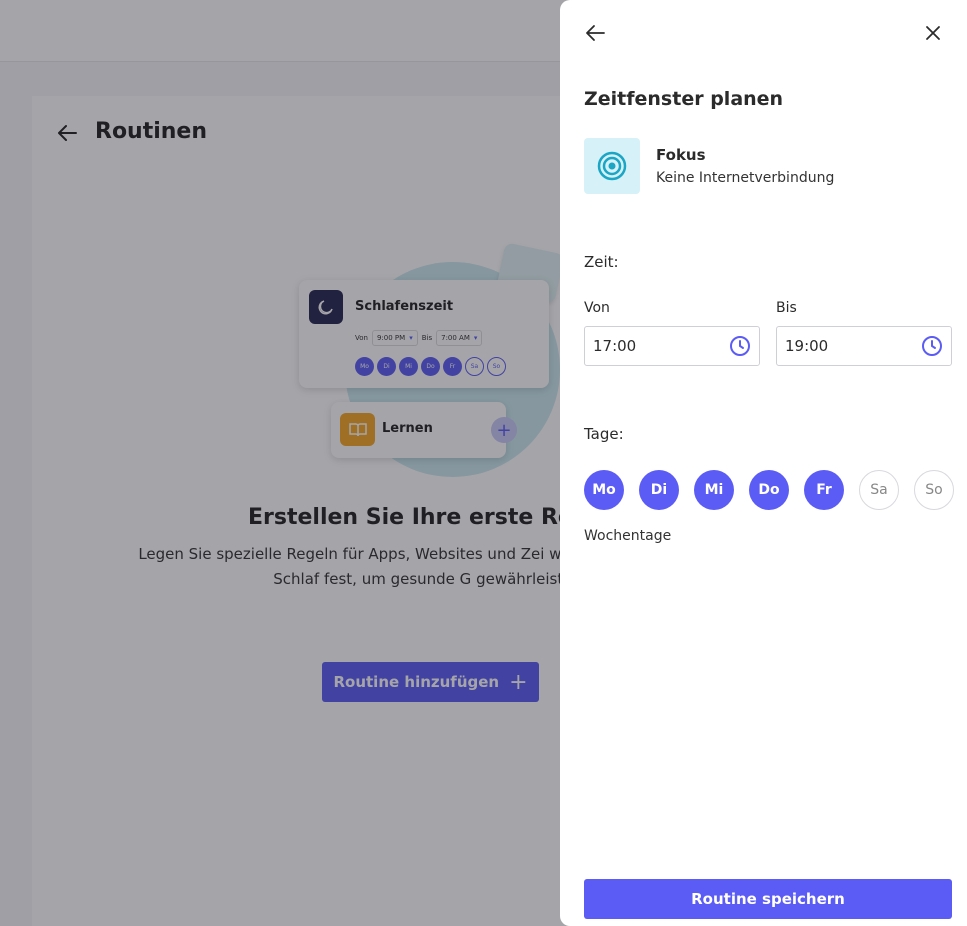 This screenshot has width=967, height=926. What do you see at coordinates (934, 490) in the screenshot?
I see `day-toggle-so: So` at bounding box center [934, 490].